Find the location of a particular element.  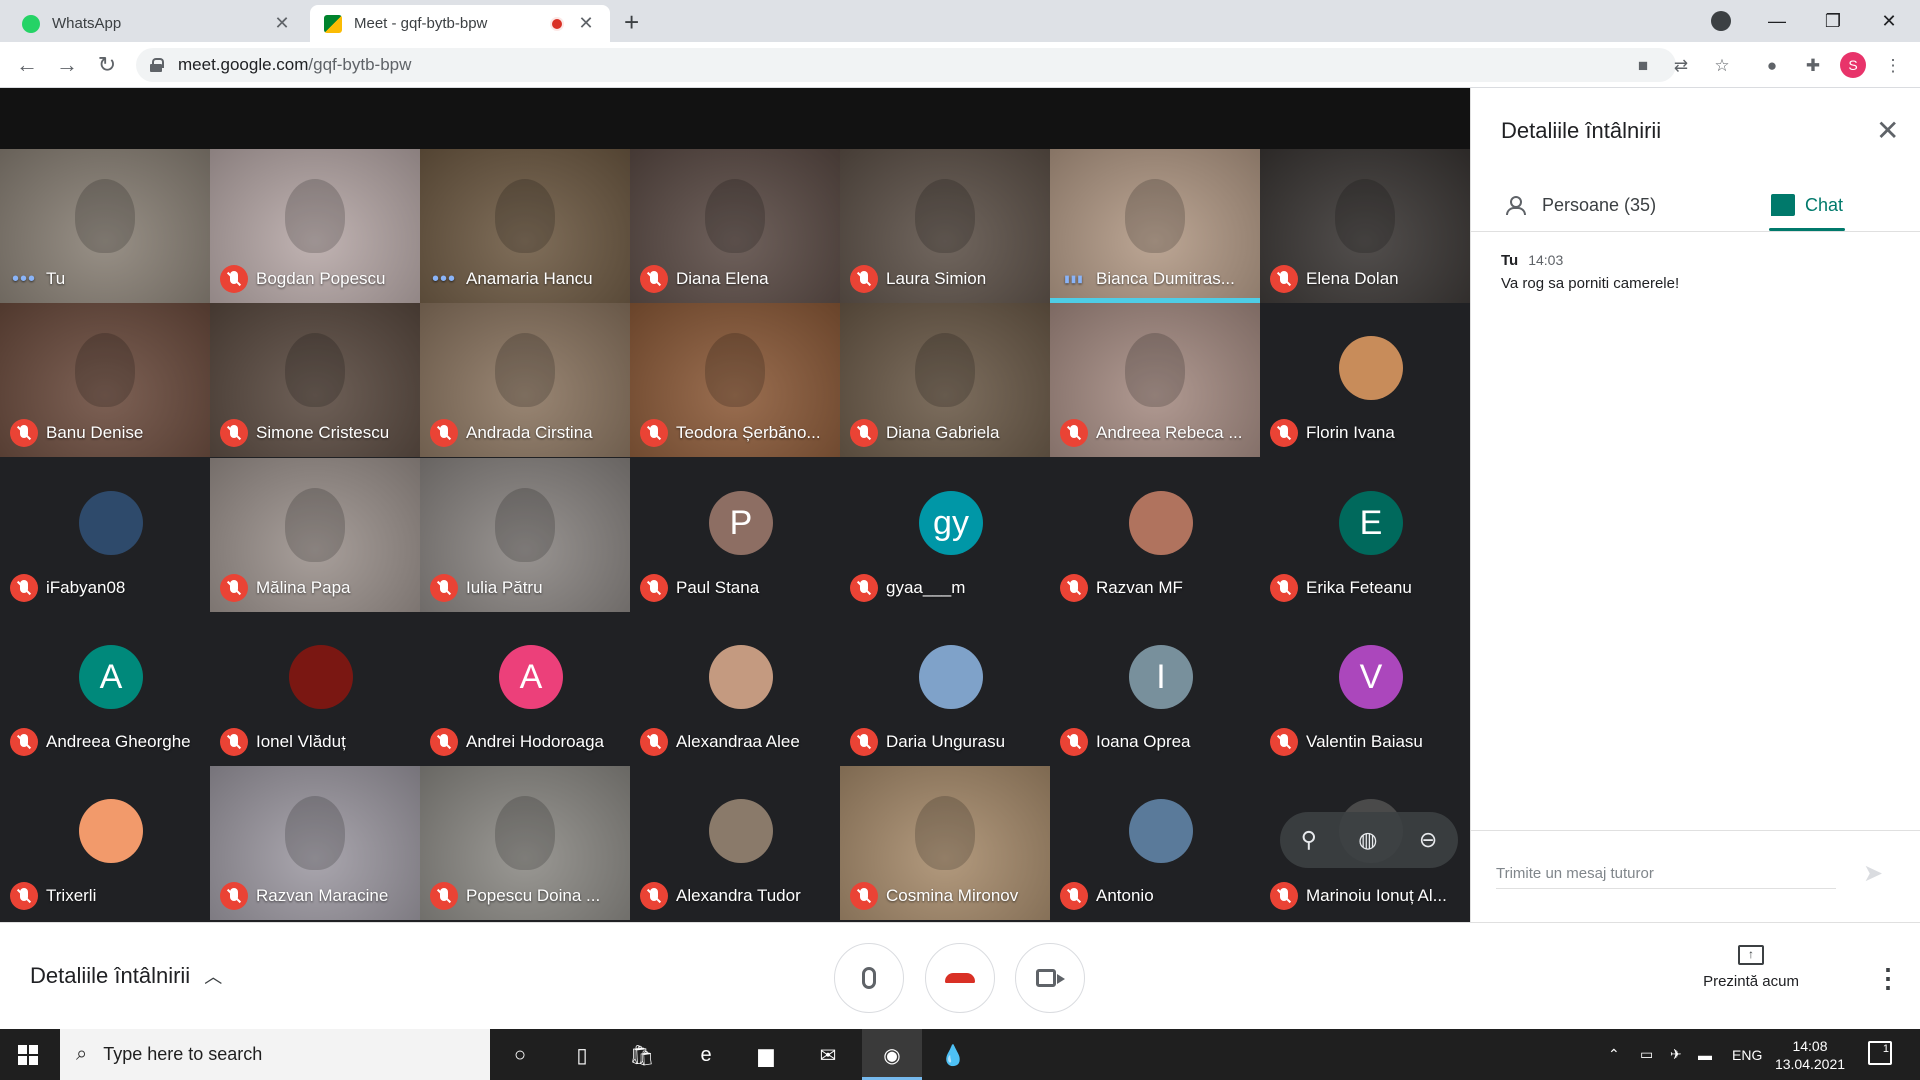

participant-tile: Alexandra Tudor is located at coordinates (735, 843).